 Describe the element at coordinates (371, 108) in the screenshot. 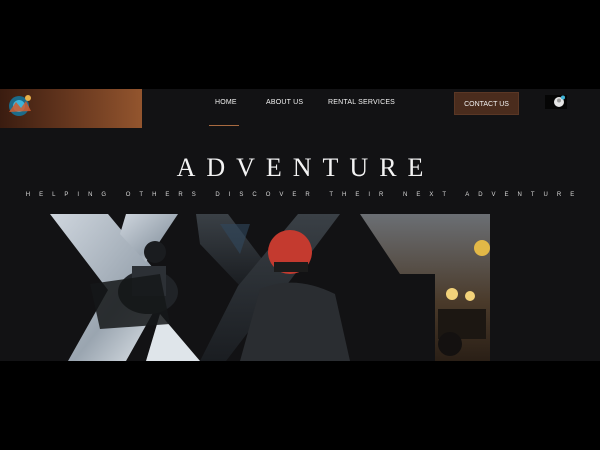

I see `main-nav: HOME ABOUT US RENTAL SERVICES` at that location.